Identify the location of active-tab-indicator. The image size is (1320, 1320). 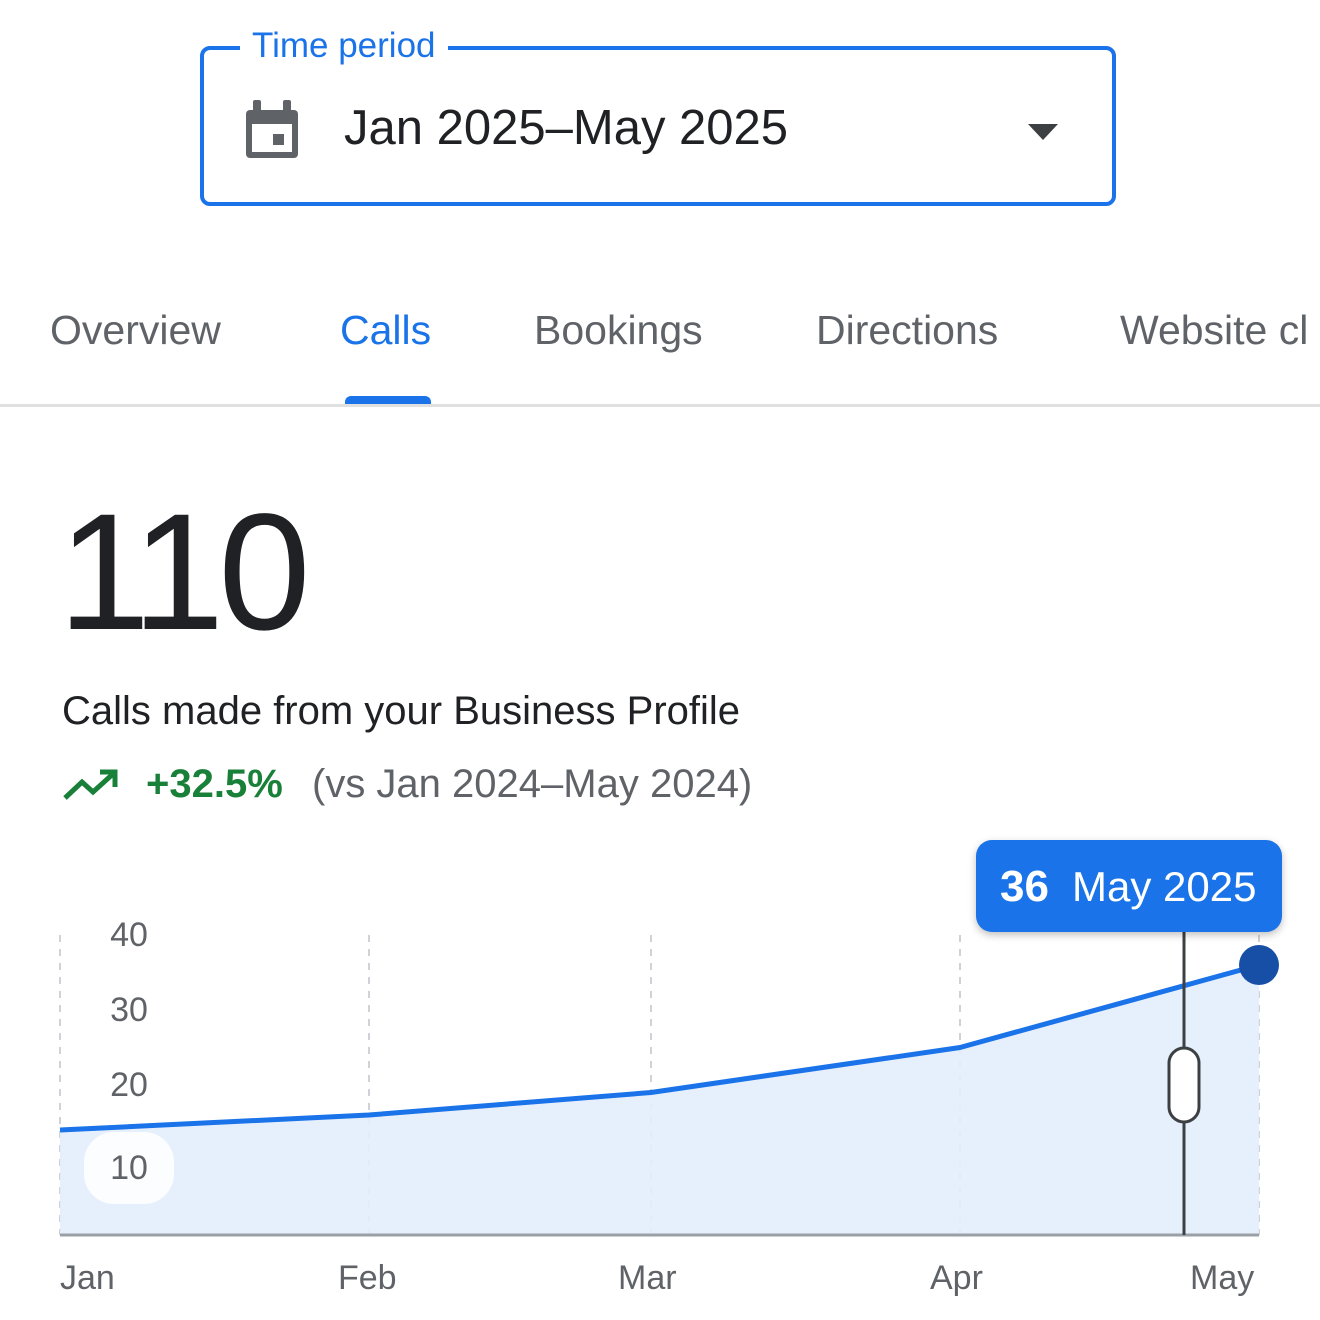
(388, 400).